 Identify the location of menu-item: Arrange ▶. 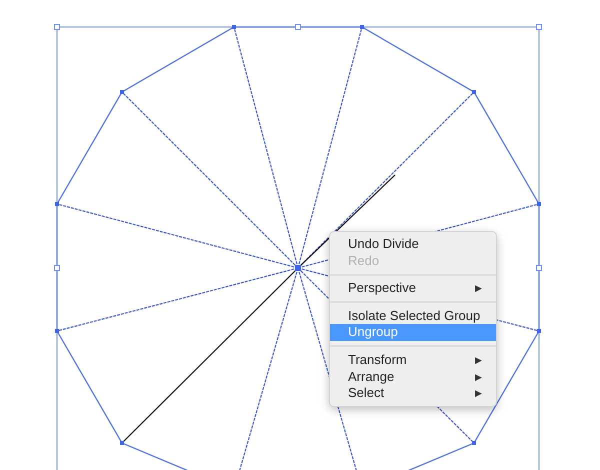
(413, 377).